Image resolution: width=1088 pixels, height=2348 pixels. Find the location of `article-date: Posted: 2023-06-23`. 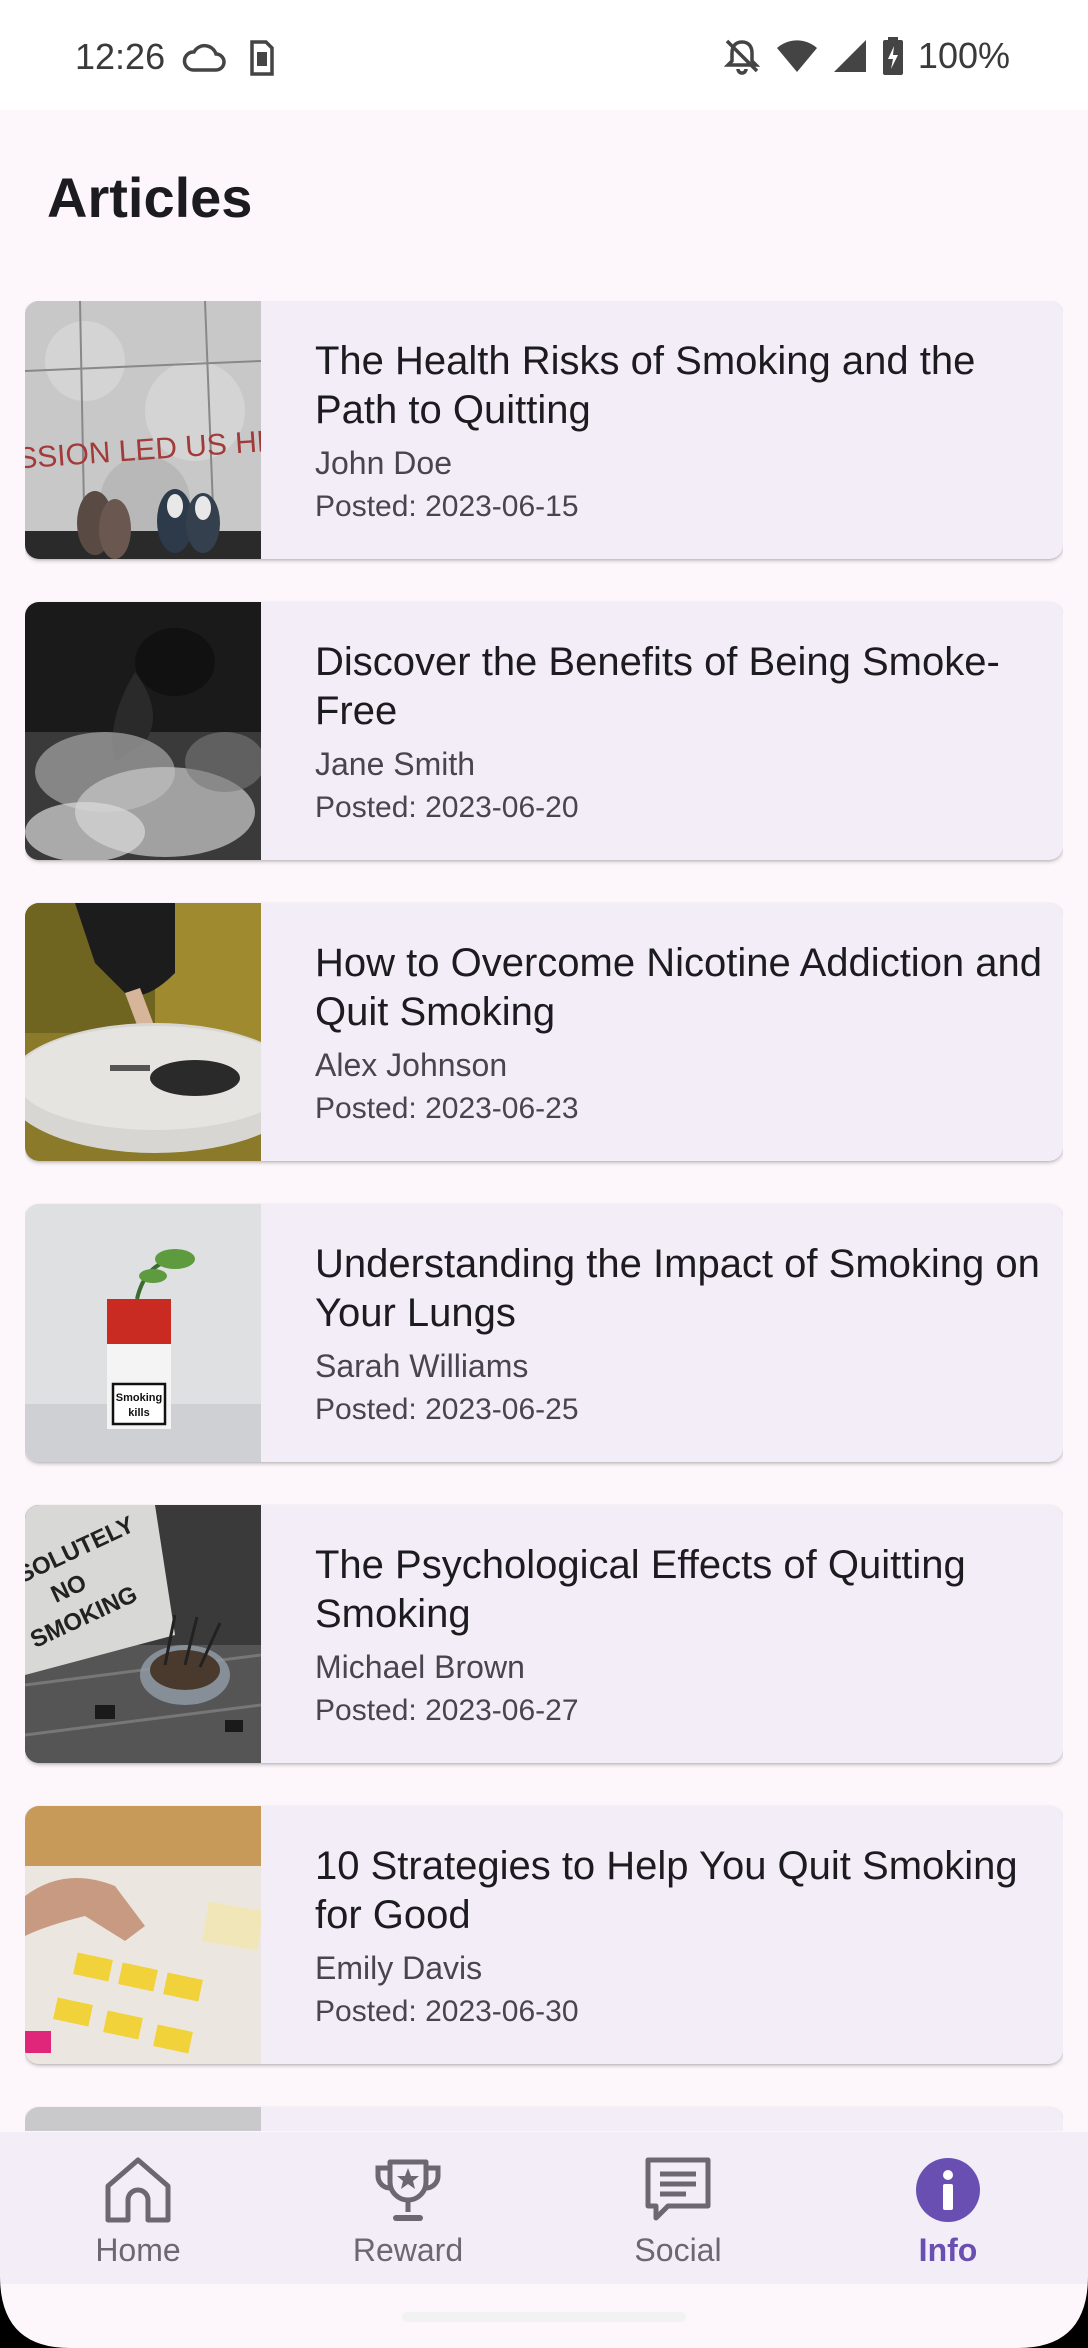

article-date: Posted: 2023-06-23 is located at coordinates (447, 1108).